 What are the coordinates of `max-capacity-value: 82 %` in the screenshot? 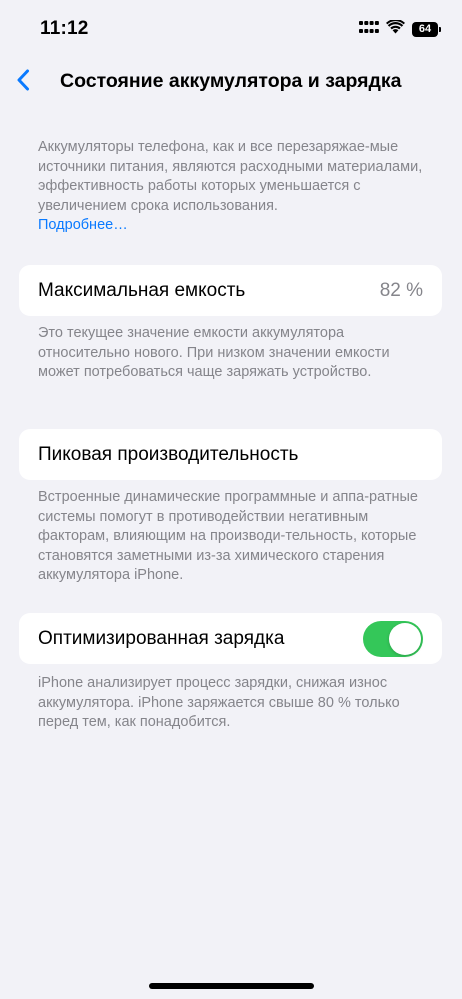 It's located at (401, 290).